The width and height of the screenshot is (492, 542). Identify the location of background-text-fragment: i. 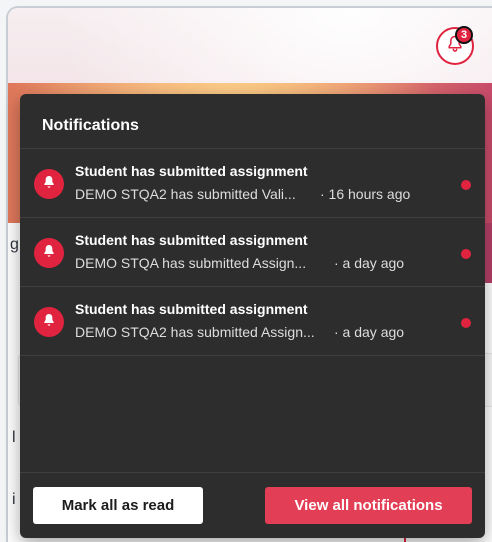
(14, 499).